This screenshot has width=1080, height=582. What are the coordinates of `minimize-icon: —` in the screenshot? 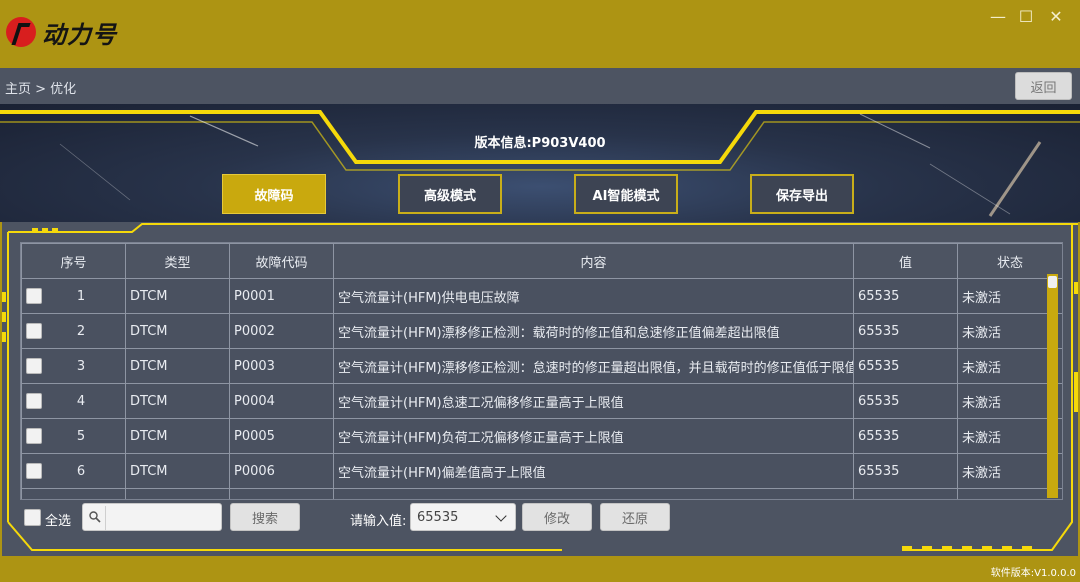 It's located at (998, 16).